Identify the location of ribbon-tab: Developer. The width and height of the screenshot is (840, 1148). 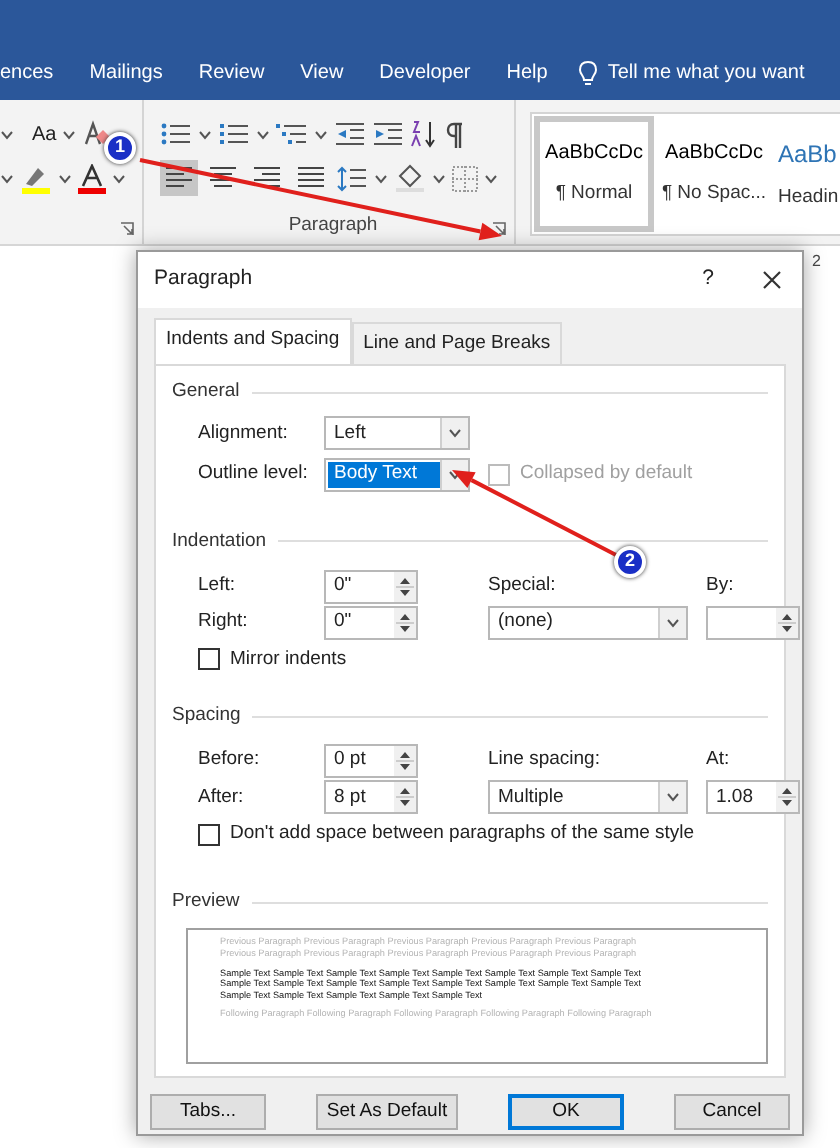
(425, 73).